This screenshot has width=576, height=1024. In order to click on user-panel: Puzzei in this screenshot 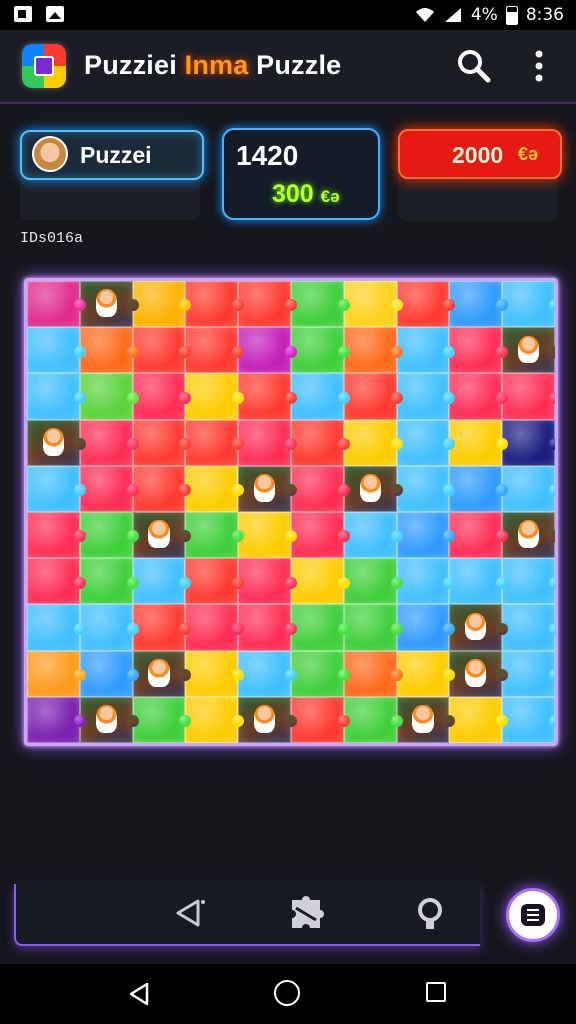, I will do `click(112, 155)`.